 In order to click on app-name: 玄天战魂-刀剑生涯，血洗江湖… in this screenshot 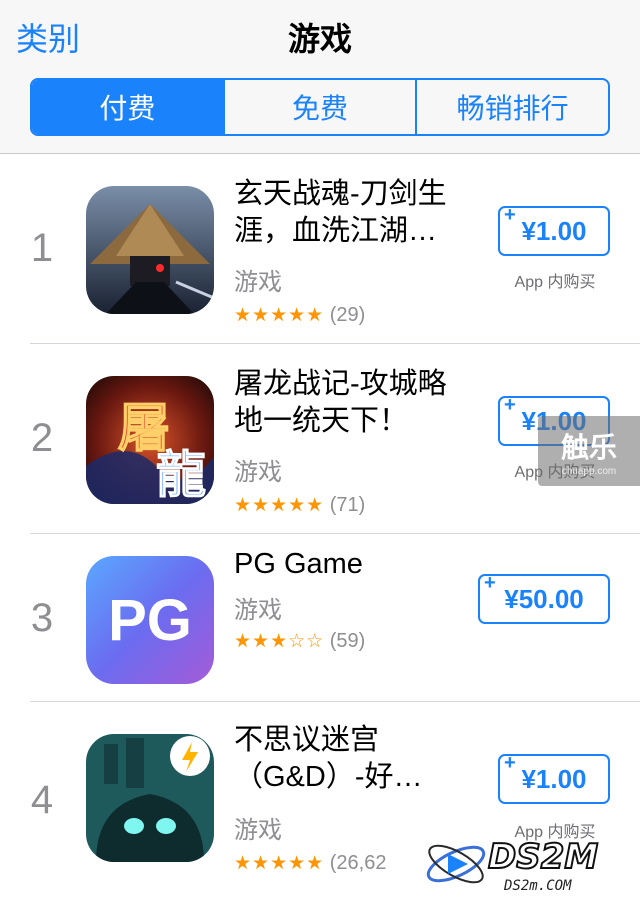, I will do `click(340, 212)`.